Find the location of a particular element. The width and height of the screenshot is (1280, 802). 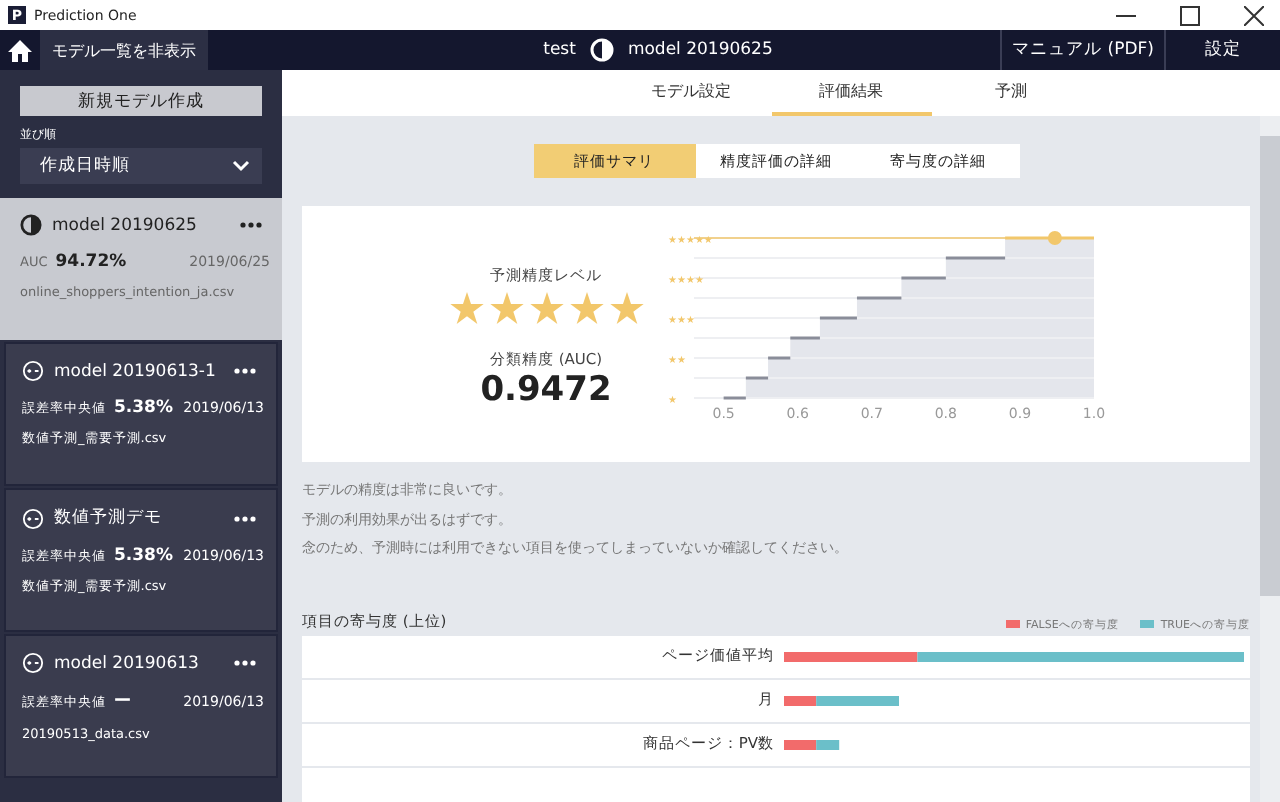

metric-value: 94.72% is located at coordinates (92, 262).